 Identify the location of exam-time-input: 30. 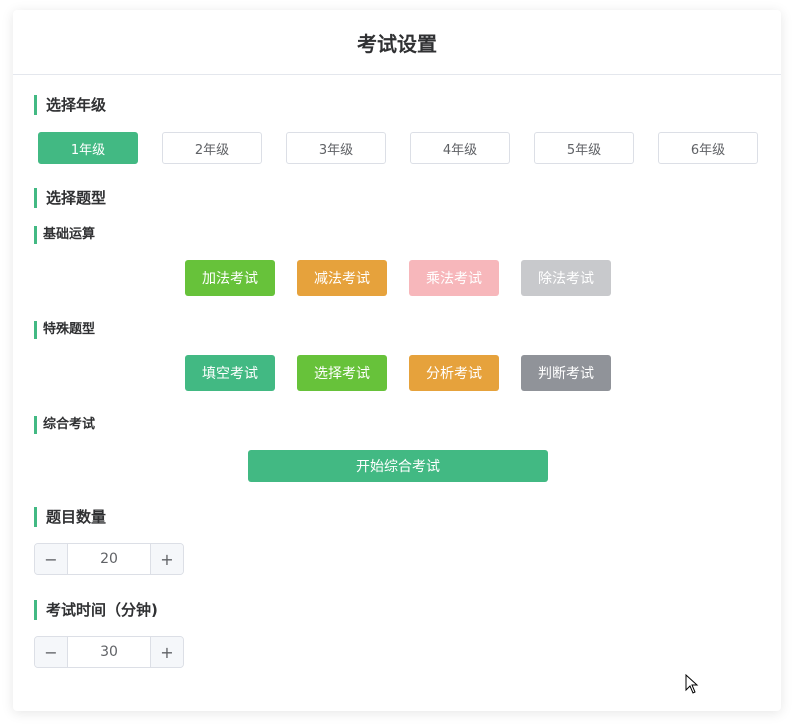
(109, 652).